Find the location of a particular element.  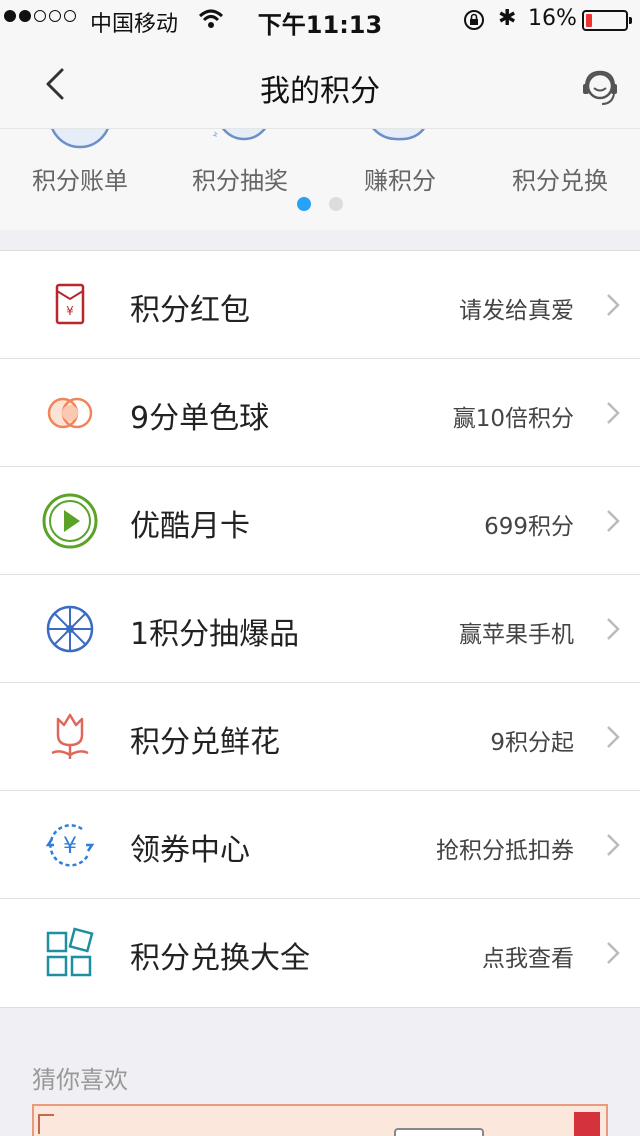

item-title: 9分单色球 is located at coordinates (200, 418).